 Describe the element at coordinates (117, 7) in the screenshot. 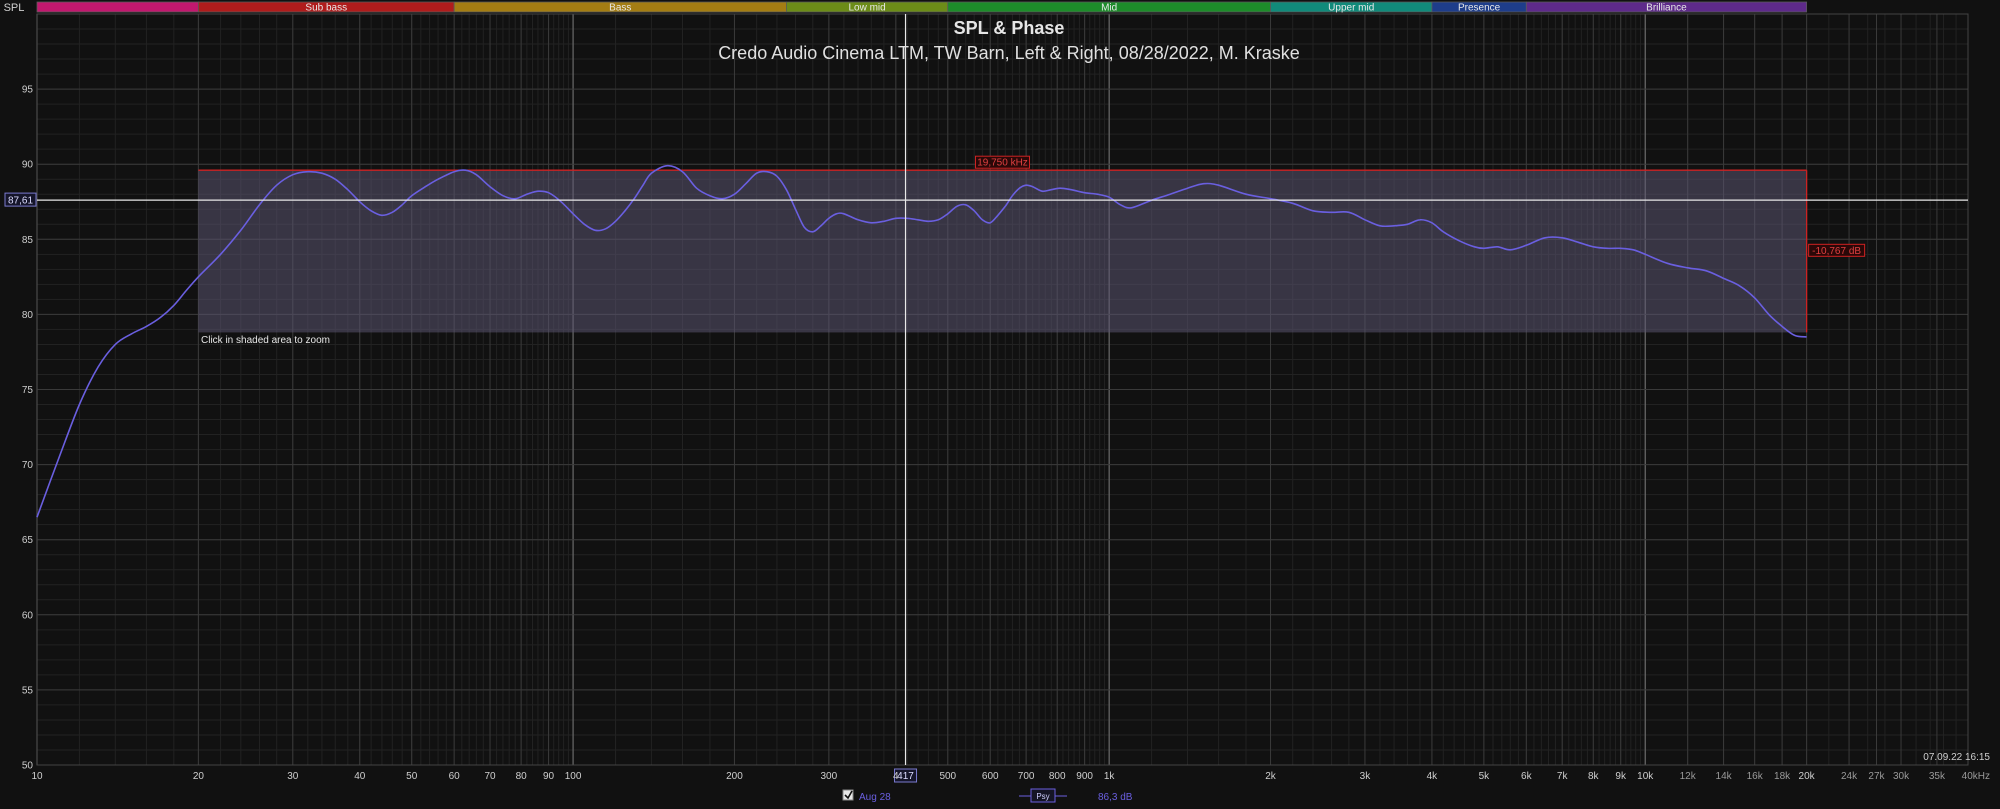

I see `band-segment` at that location.